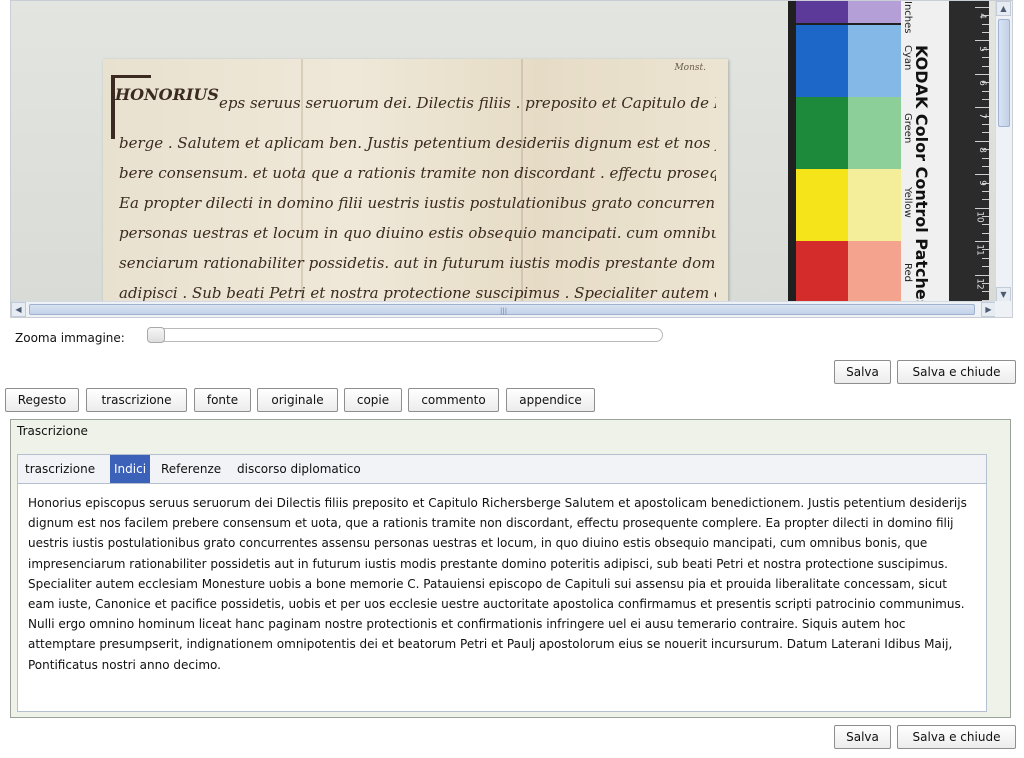 The image size is (1024, 758). I want to click on panel-tab-discorso-diplomatico: discorso diplomatico, so click(299, 469).